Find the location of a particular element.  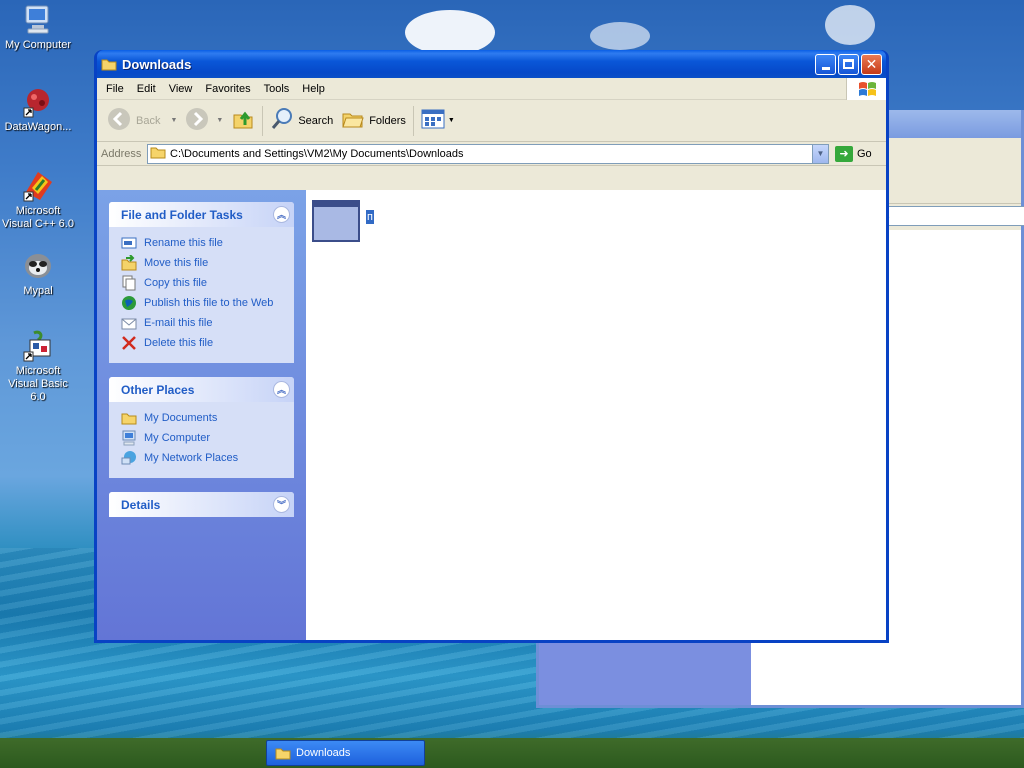

go-button: ➜ Go is located at coordinates (853, 153).